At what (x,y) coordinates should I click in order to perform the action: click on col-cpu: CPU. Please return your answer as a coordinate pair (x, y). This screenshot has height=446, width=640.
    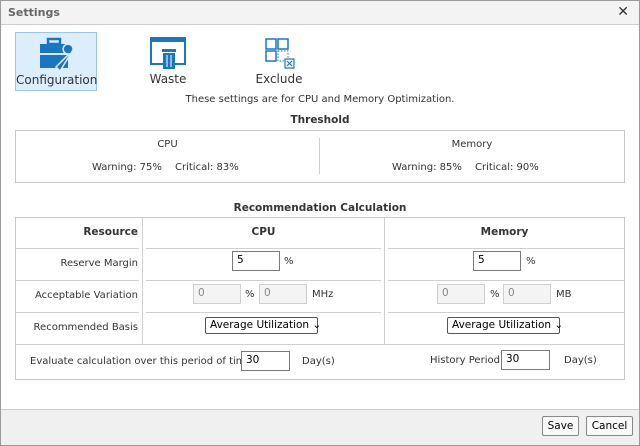
    Looking at the image, I should click on (263, 232).